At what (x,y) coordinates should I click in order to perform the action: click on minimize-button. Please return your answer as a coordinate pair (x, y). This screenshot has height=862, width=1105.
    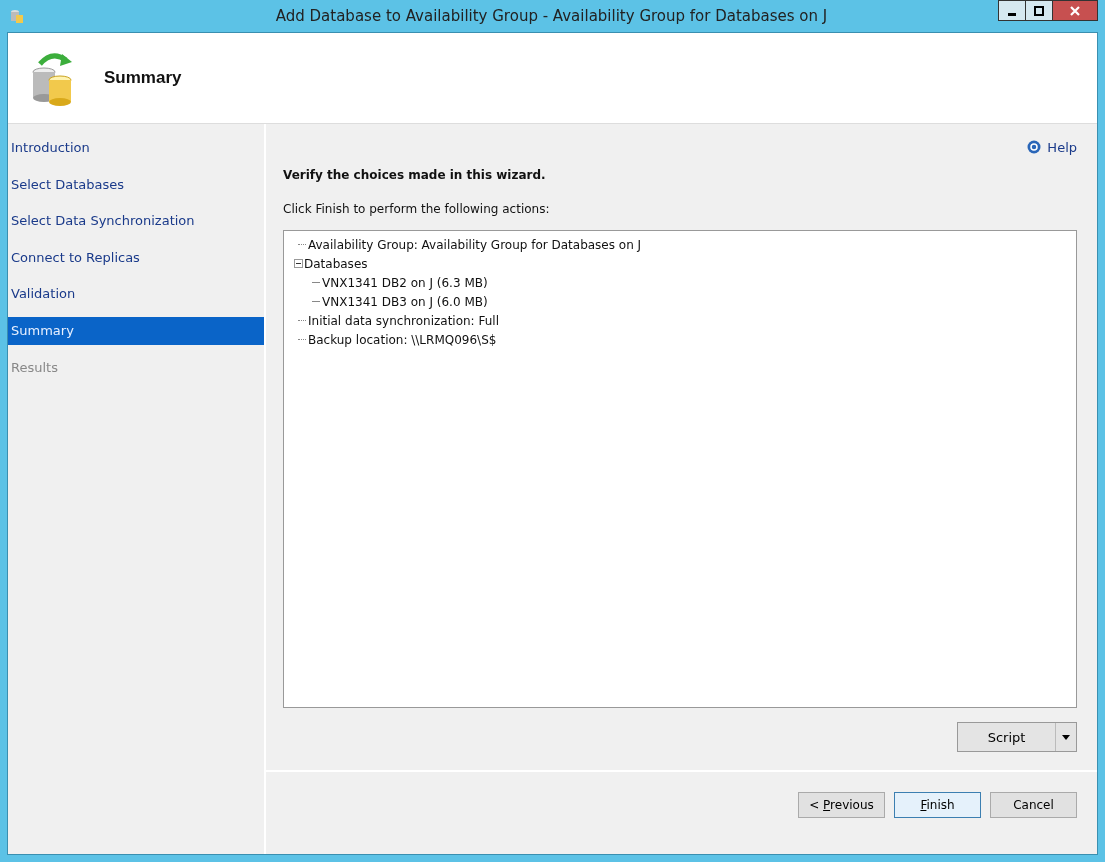
    Looking at the image, I should click on (1012, 10).